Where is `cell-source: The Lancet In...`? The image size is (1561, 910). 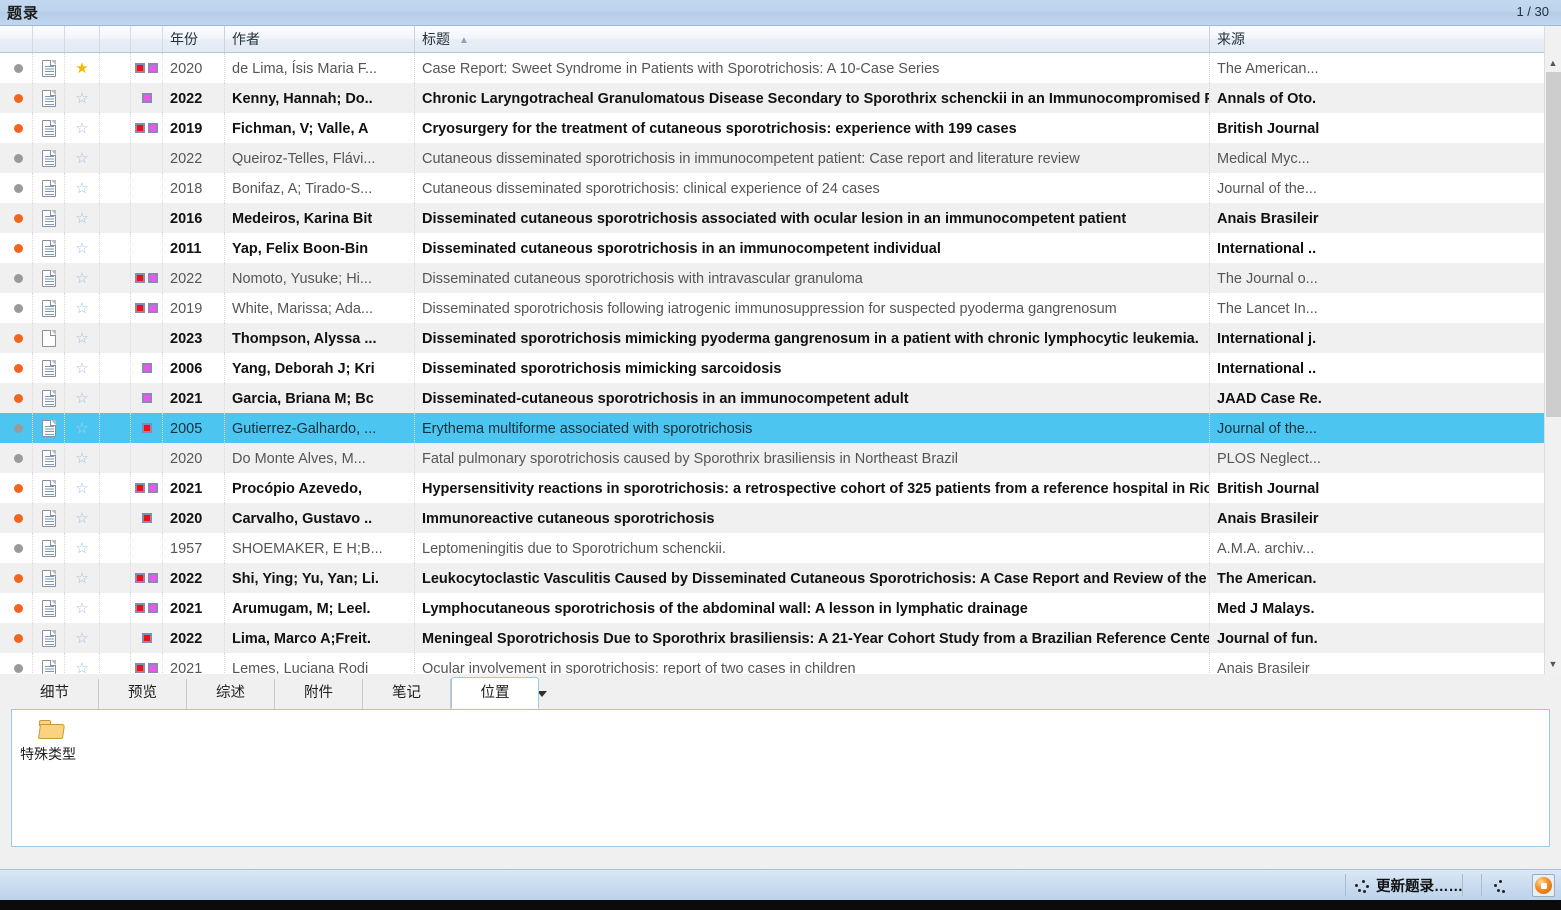 cell-source: The Lancet In... is located at coordinates (1377, 308).